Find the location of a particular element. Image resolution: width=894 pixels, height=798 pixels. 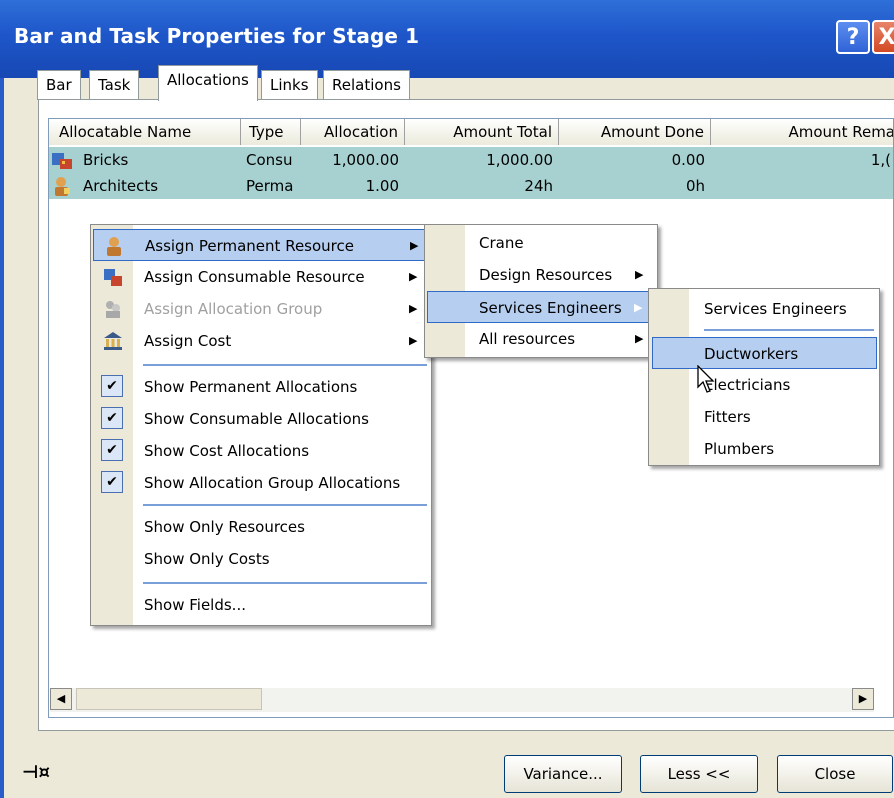

cell-name: Architects is located at coordinates (121, 186).